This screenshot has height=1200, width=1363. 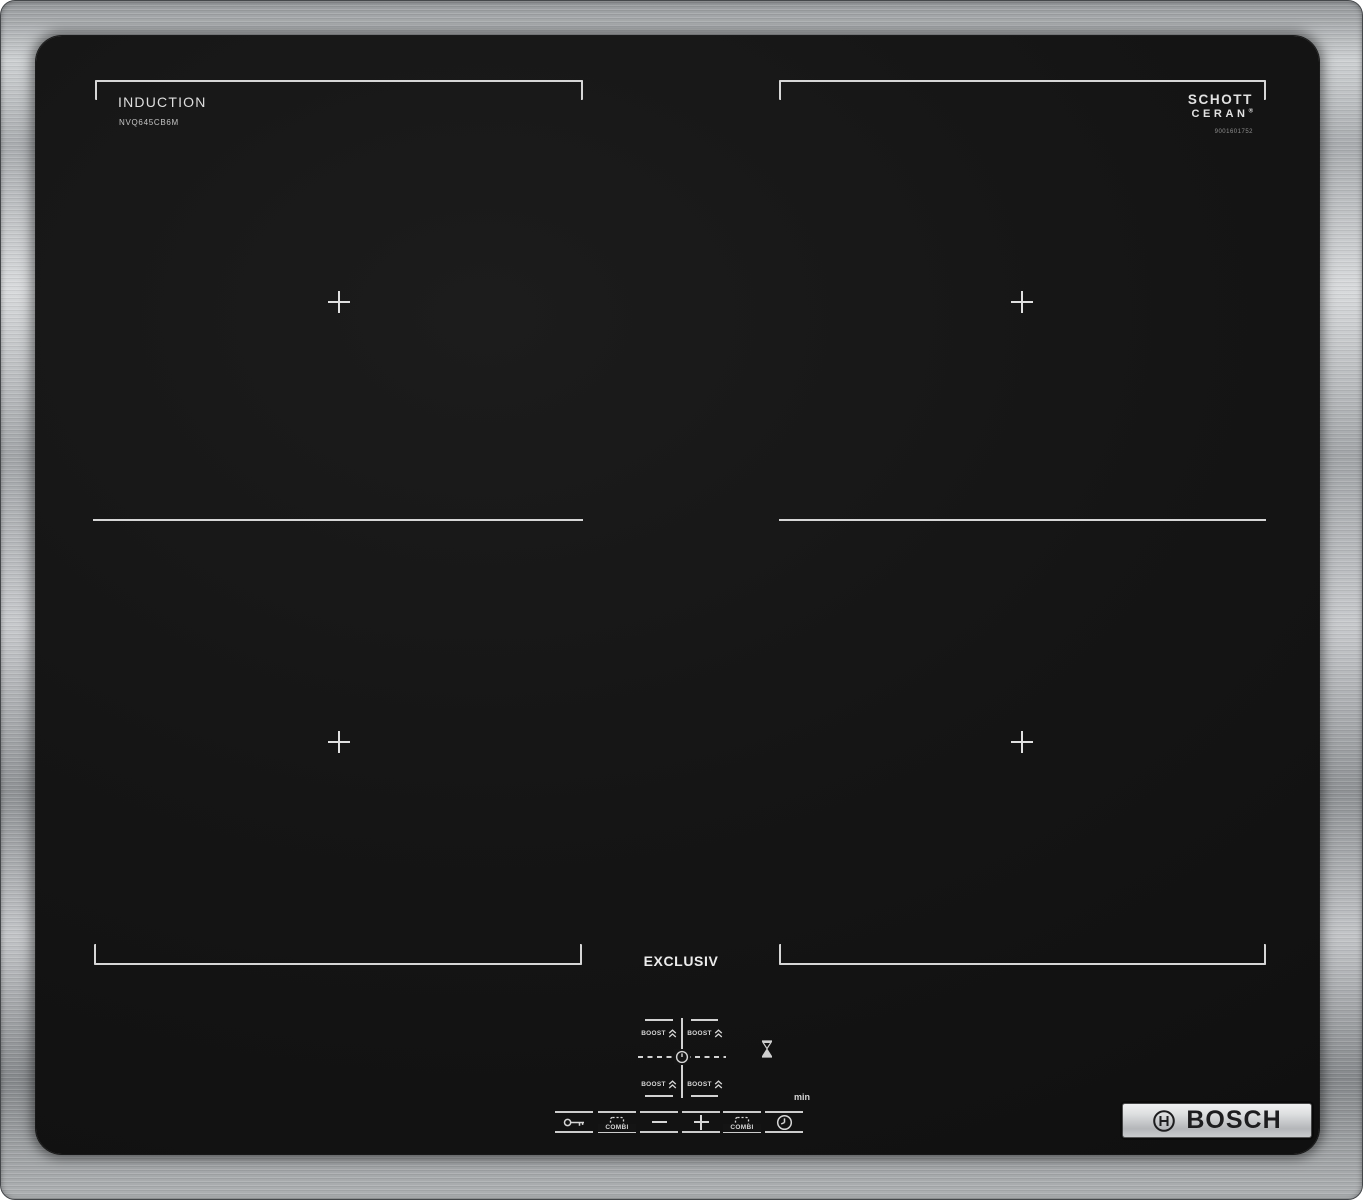 I want to click on timer-wait-indicator, so click(x=767, y=1051).